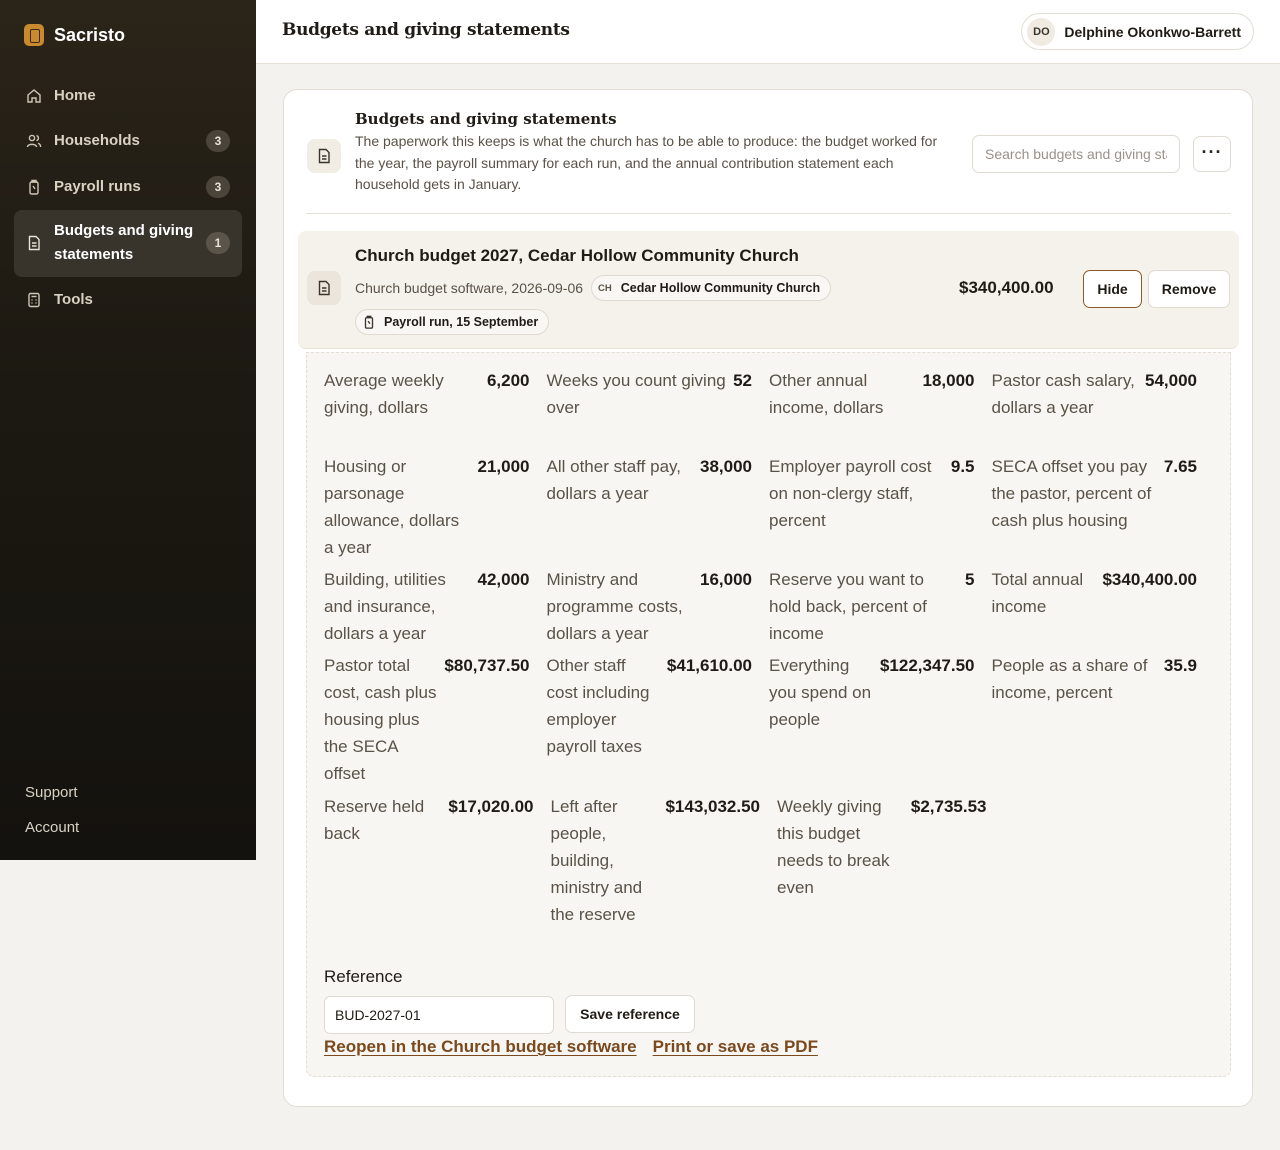  Describe the element at coordinates (948, 380) in the screenshot. I see `detail-value: 18,000` at that location.